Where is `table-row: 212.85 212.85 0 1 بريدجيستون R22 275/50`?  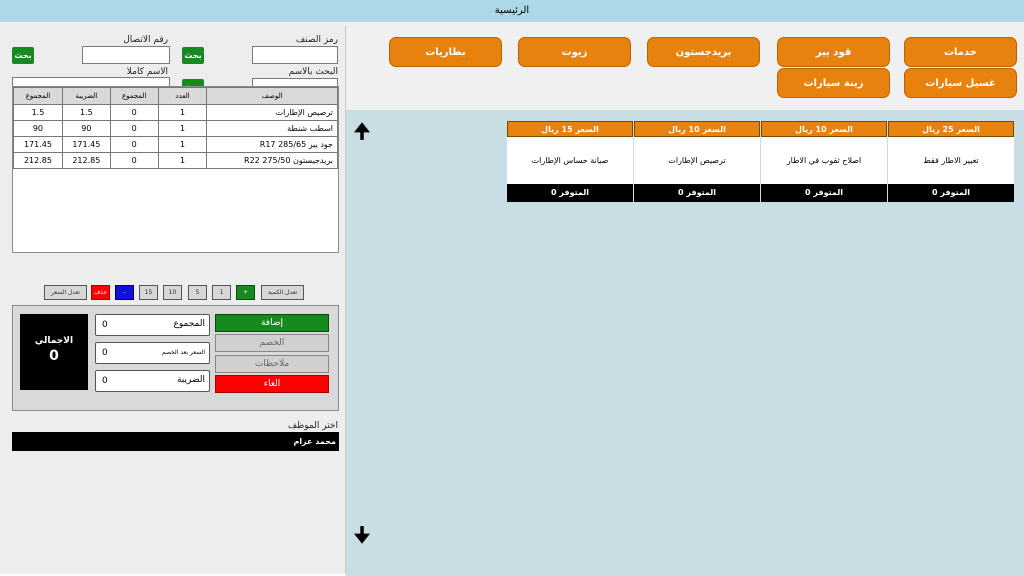
table-row: 212.85 212.85 0 1 بريدجيستون R22 275/50 is located at coordinates (175, 160).